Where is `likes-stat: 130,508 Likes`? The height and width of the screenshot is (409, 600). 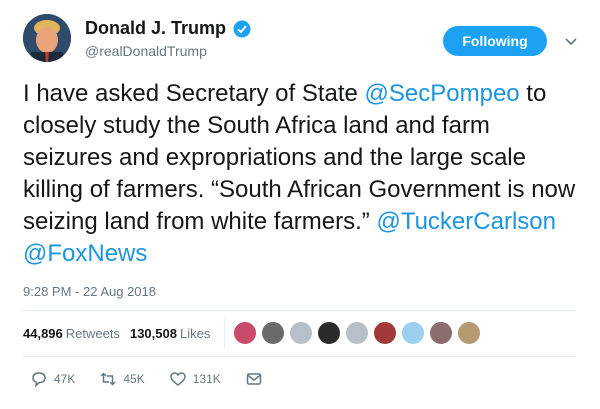 likes-stat: 130,508 Likes is located at coordinates (170, 333).